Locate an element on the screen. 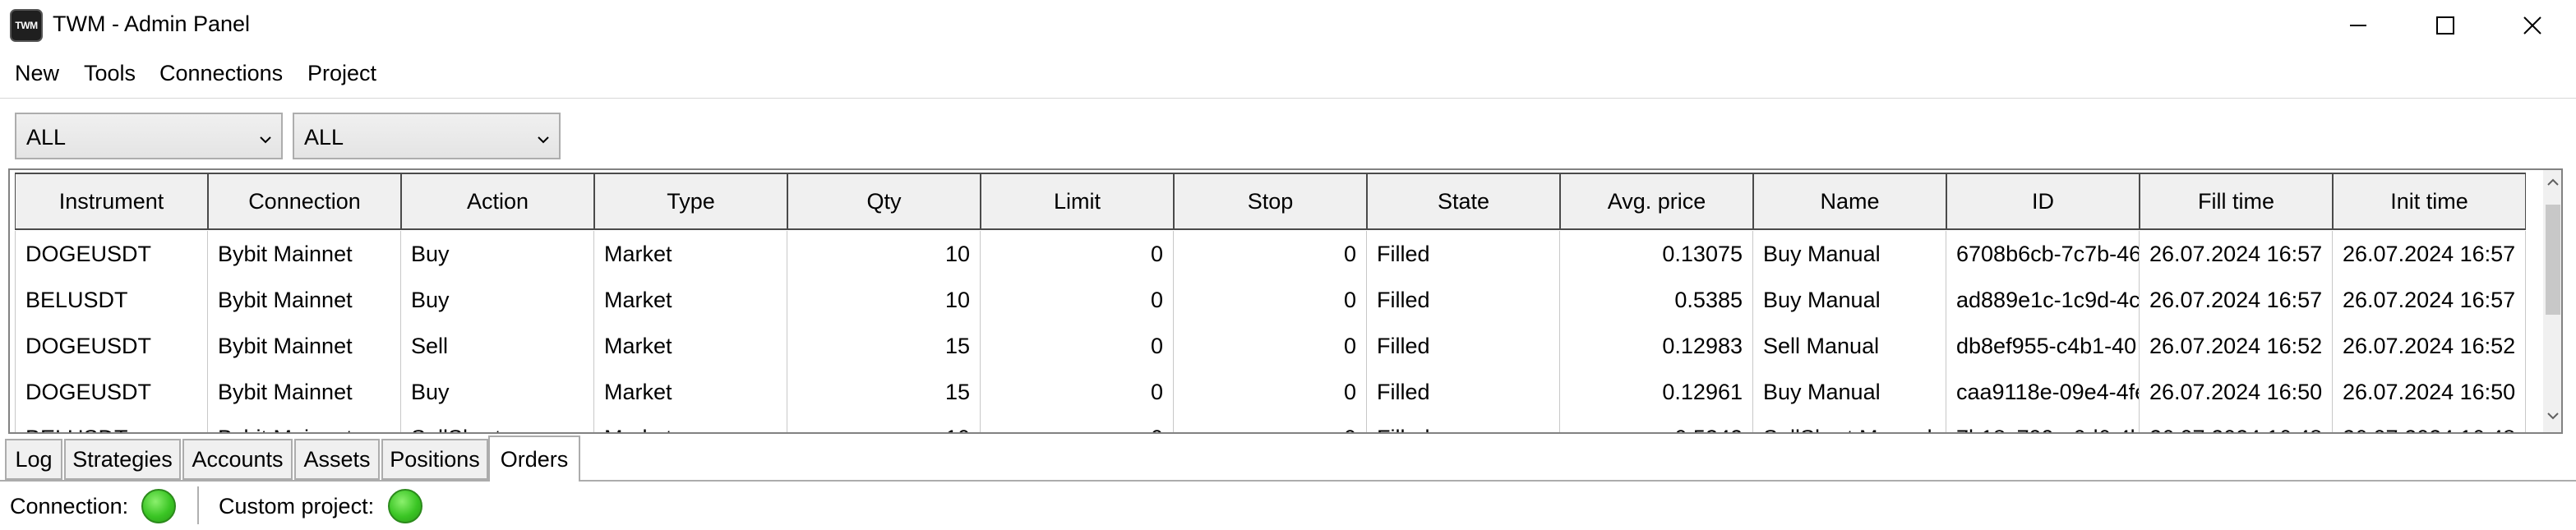 The image size is (2576, 530). maximize-icon is located at coordinates (2445, 25).